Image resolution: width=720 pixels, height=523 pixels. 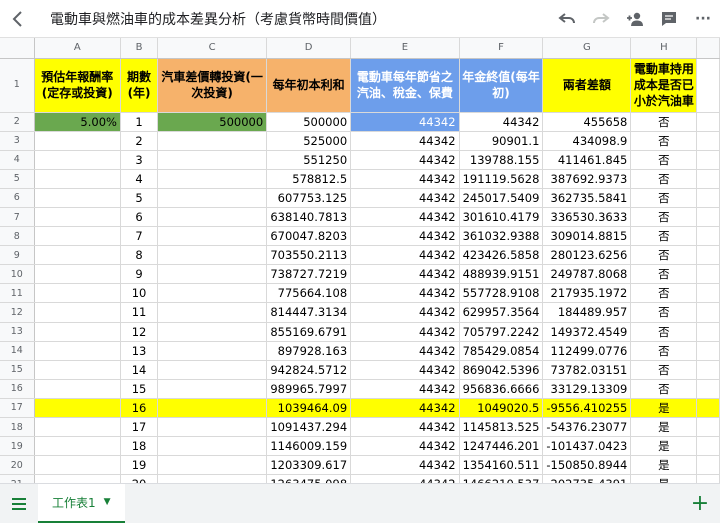 What do you see at coordinates (501, 446) in the screenshot?
I see `cell-annuity: 1247446.201` at bounding box center [501, 446].